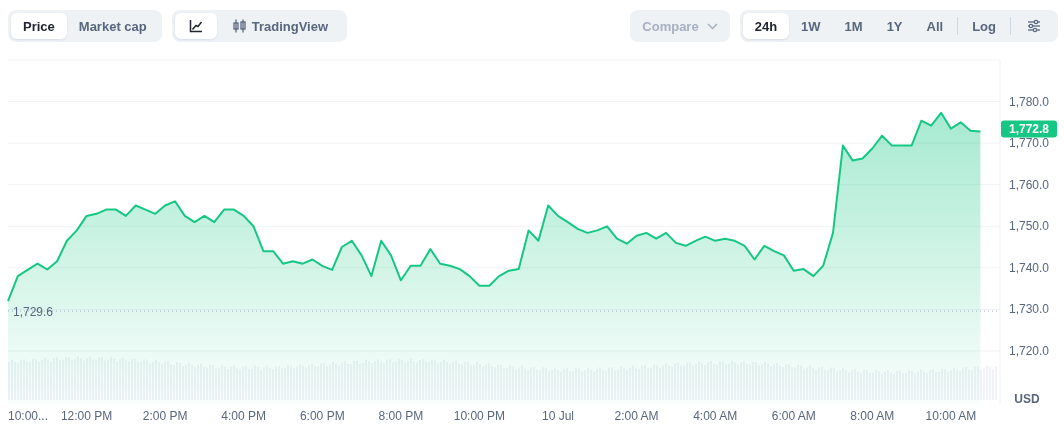 This screenshot has height=425, width=1064. Describe the element at coordinates (33, 312) in the screenshot. I see `low-price-label: 1,729.6` at that location.